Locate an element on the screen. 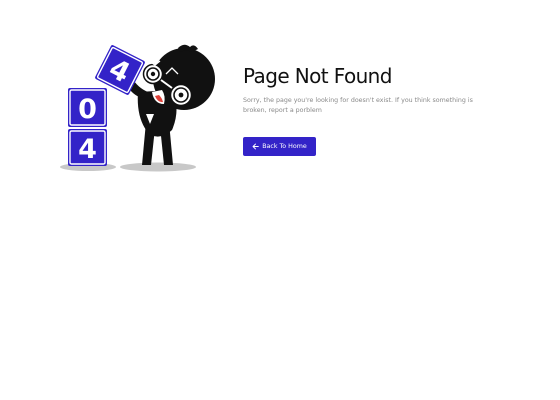 The image size is (560, 400). block-bottom: 4 is located at coordinates (87, 147).